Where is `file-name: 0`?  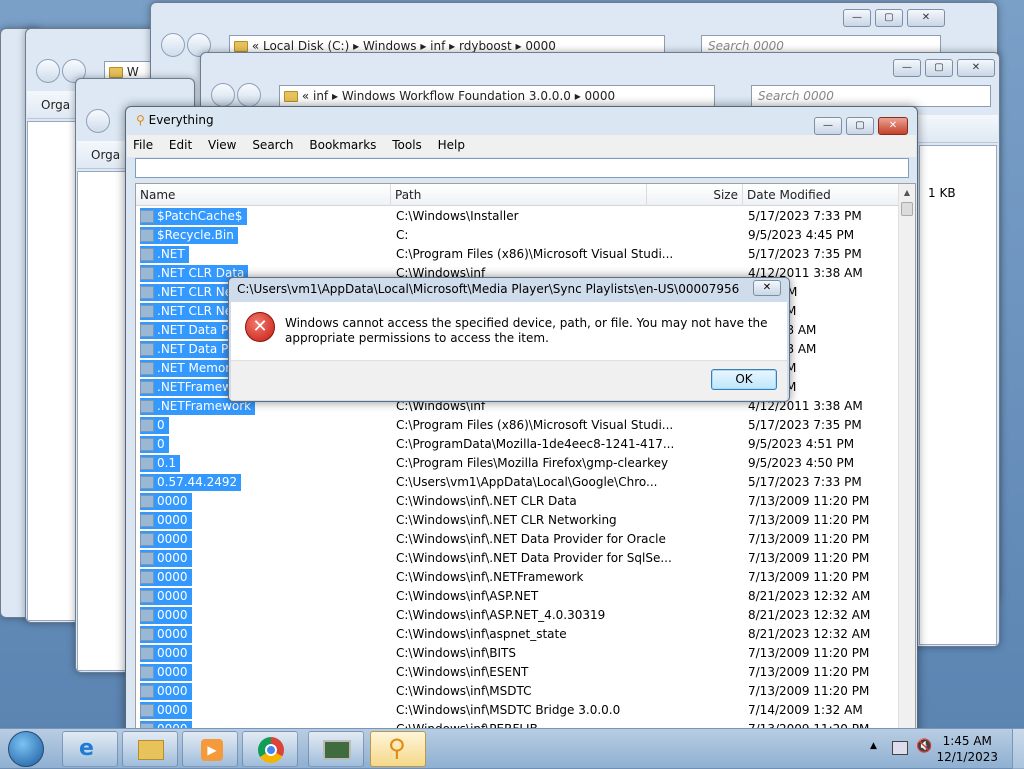 file-name: 0 is located at coordinates (154, 425).